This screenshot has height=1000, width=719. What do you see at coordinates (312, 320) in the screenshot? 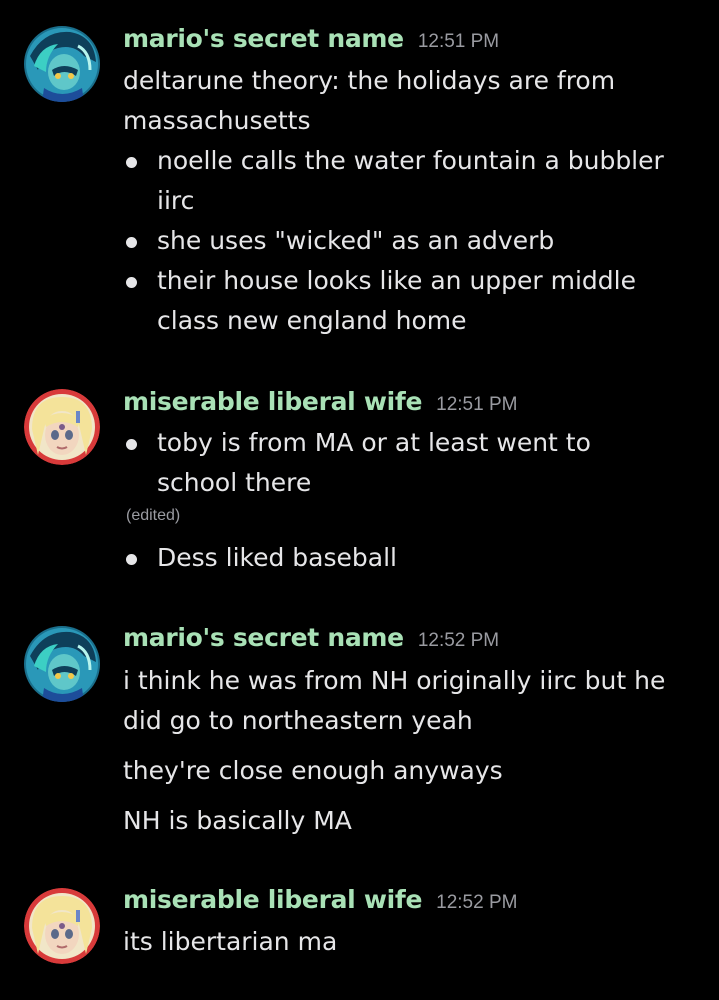
I see `list-item-text: class new england home` at bounding box center [312, 320].